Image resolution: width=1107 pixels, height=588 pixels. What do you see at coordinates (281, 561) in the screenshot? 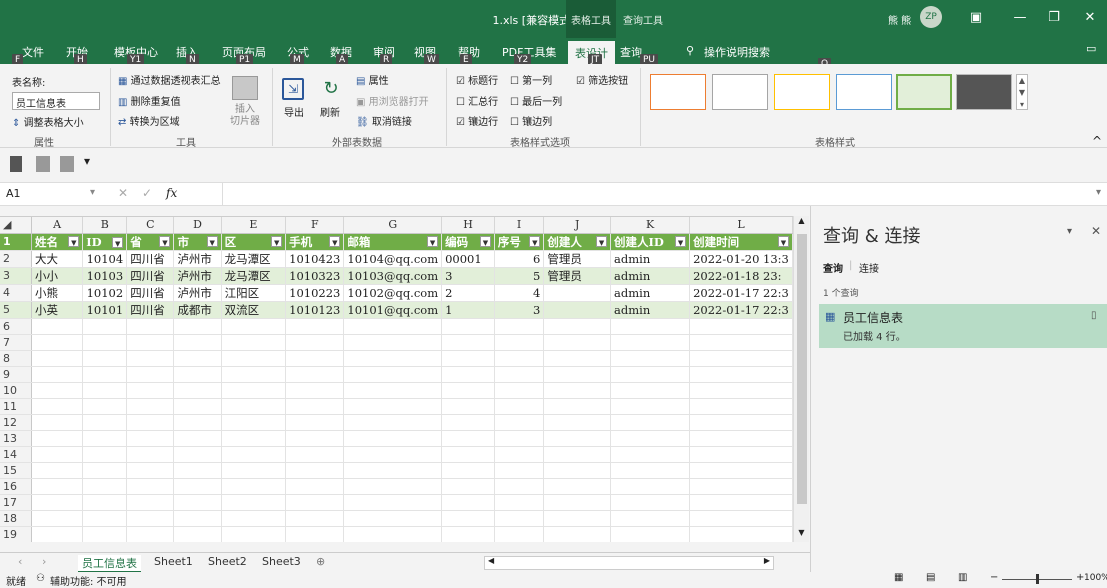
I see `sheet-tab: Sheet3` at bounding box center [281, 561].